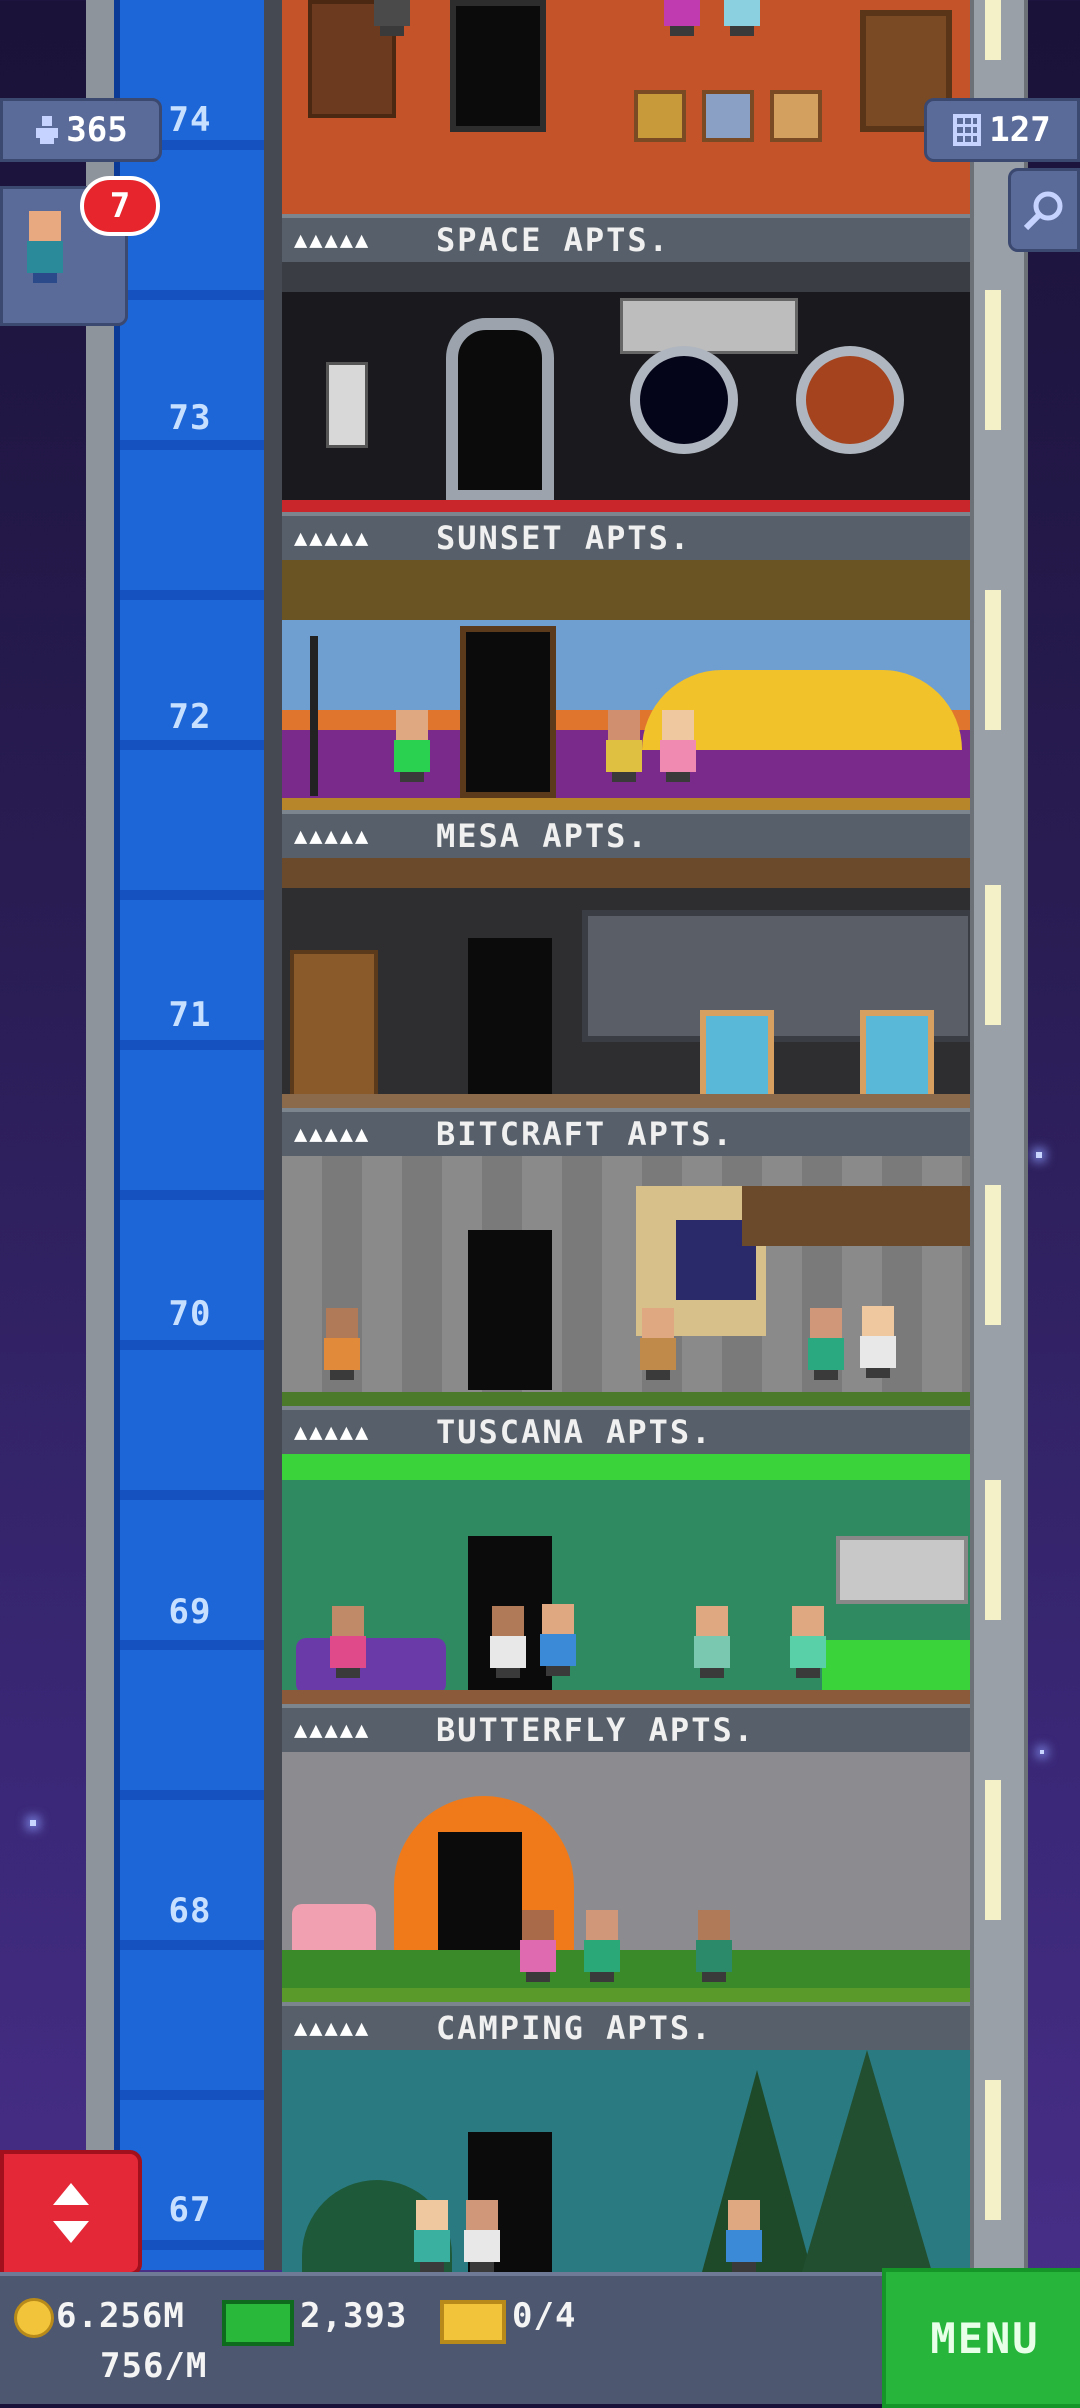  Describe the element at coordinates (473, 2322) in the screenshot. I see `ticket-icon` at that location.